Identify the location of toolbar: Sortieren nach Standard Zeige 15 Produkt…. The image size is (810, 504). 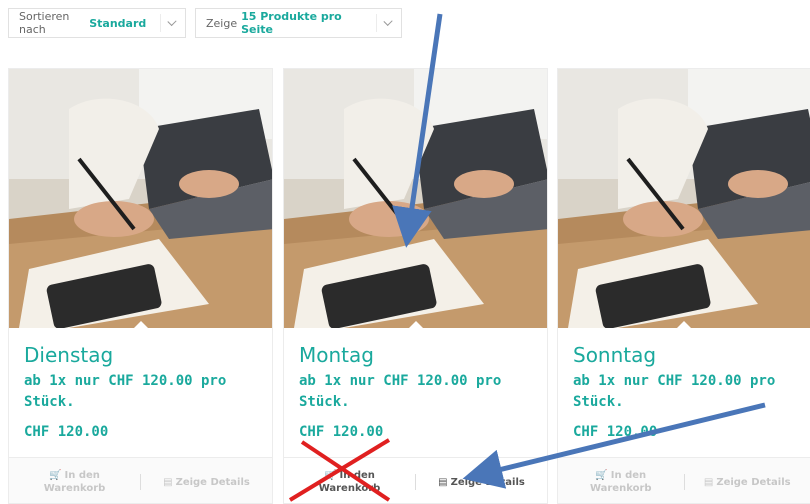
(205, 23).